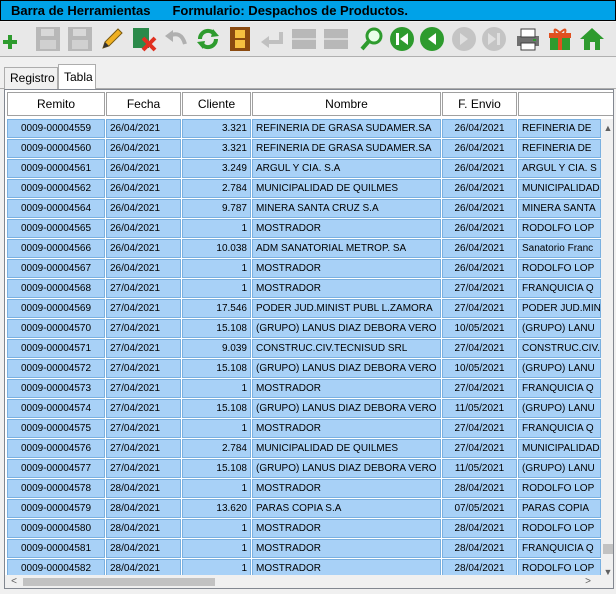 Image resolution: width=616 pixels, height=594 pixels. I want to click on save-as-button, so click(80, 39).